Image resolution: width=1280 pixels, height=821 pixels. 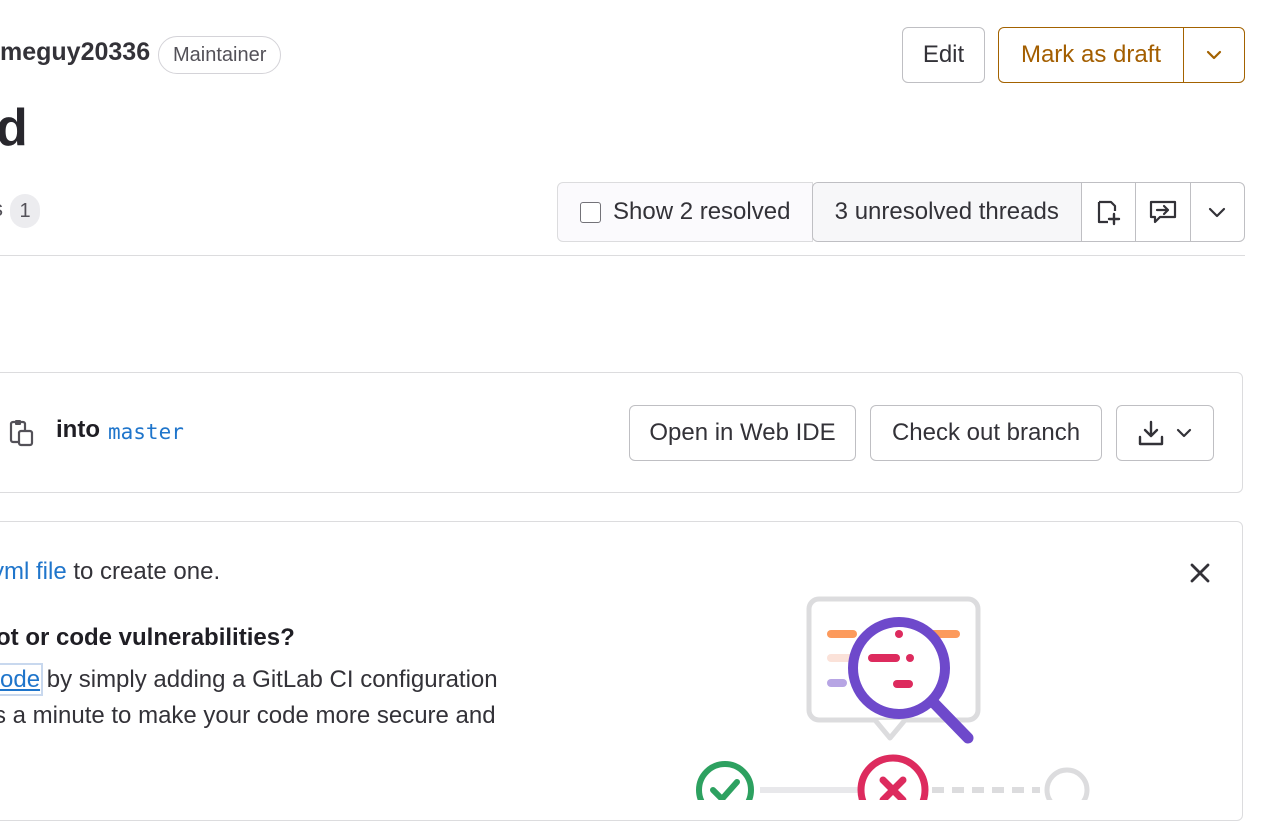 What do you see at coordinates (947, 212) in the screenshot?
I see `unresolved-threads-button: 3 unresolved threads` at bounding box center [947, 212].